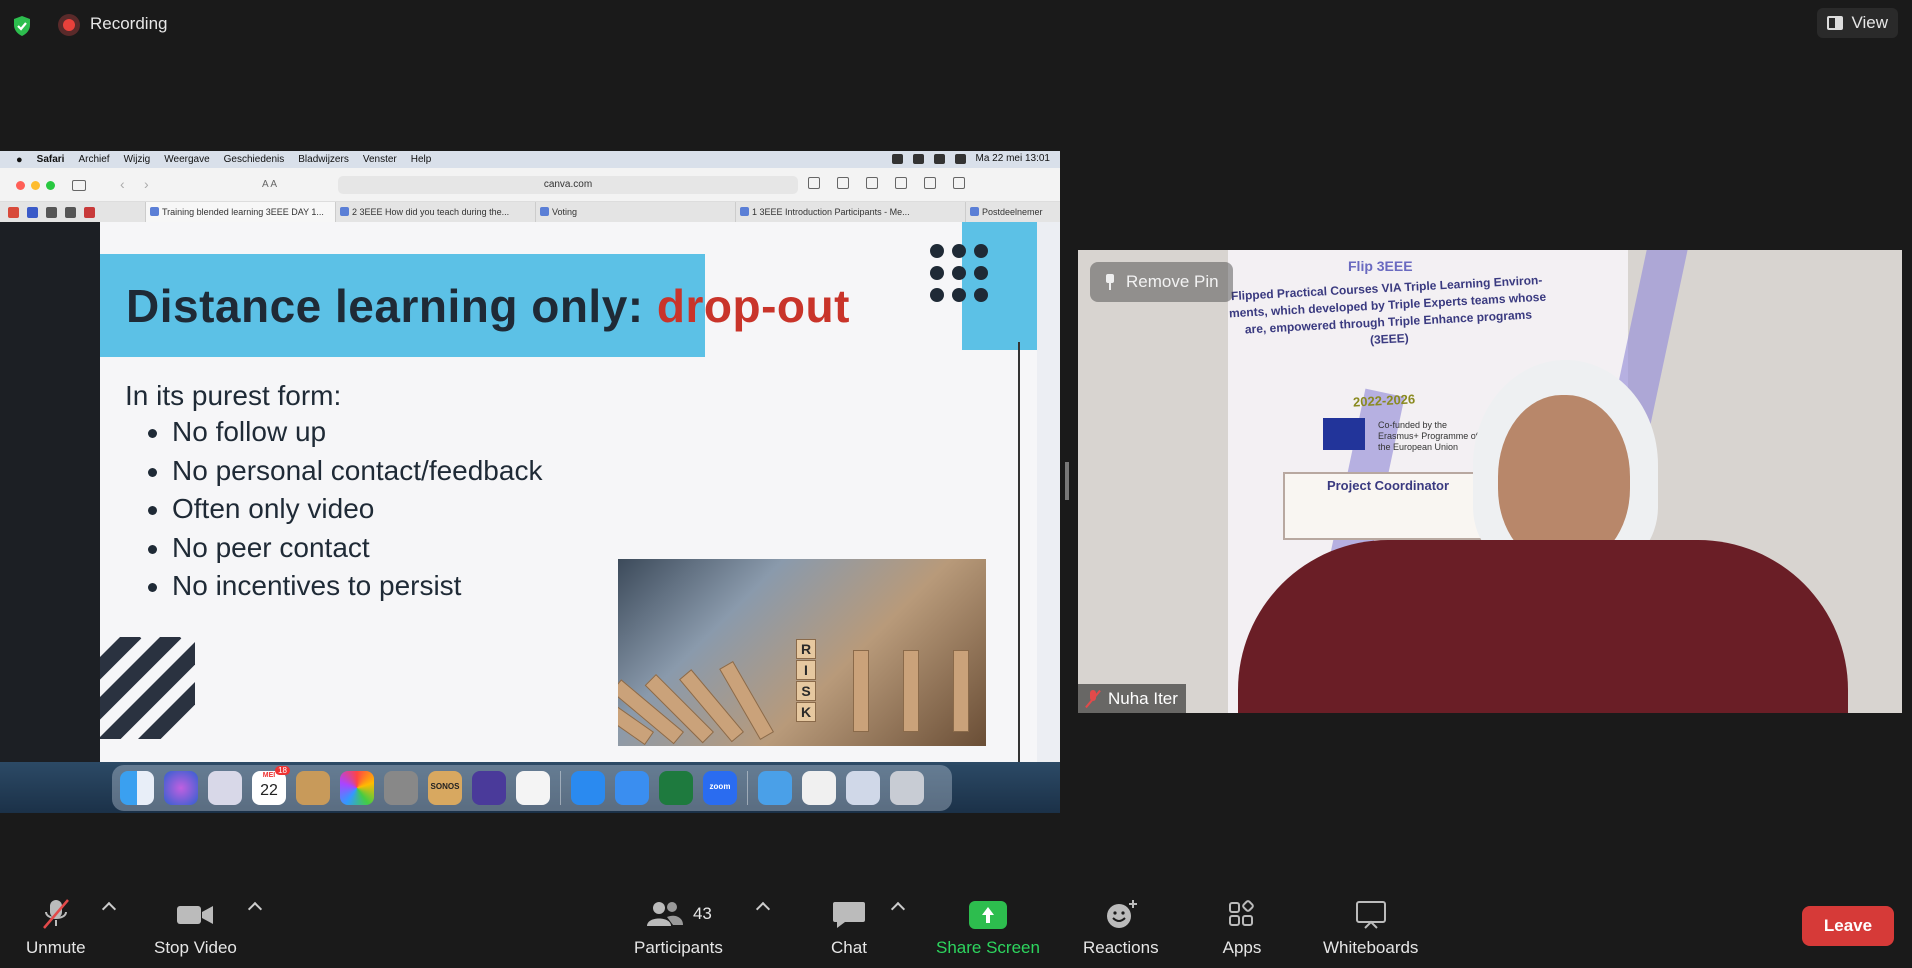 This screenshot has height=968, width=1912. Describe the element at coordinates (1869, 22) in the screenshot. I see `view-label: View` at that location.